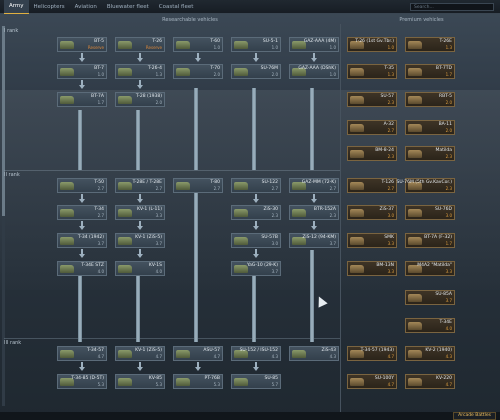  What do you see at coordinates (256, 185) in the screenshot?
I see `vehicle-card: SU-122 2.7` at bounding box center [256, 185].